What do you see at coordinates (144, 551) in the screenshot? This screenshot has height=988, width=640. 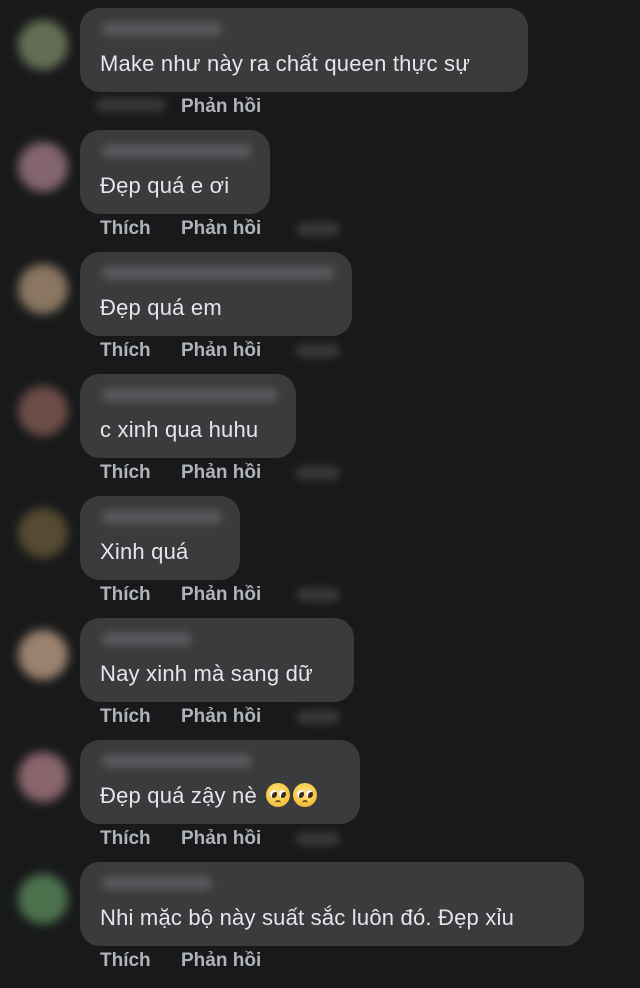 I see `comment-text: Xinh quá` at bounding box center [144, 551].